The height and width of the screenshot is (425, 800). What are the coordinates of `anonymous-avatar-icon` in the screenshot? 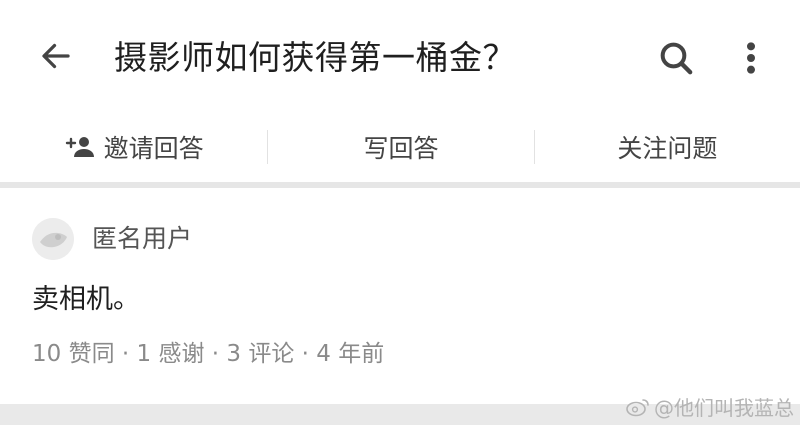 It's located at (53, 239).